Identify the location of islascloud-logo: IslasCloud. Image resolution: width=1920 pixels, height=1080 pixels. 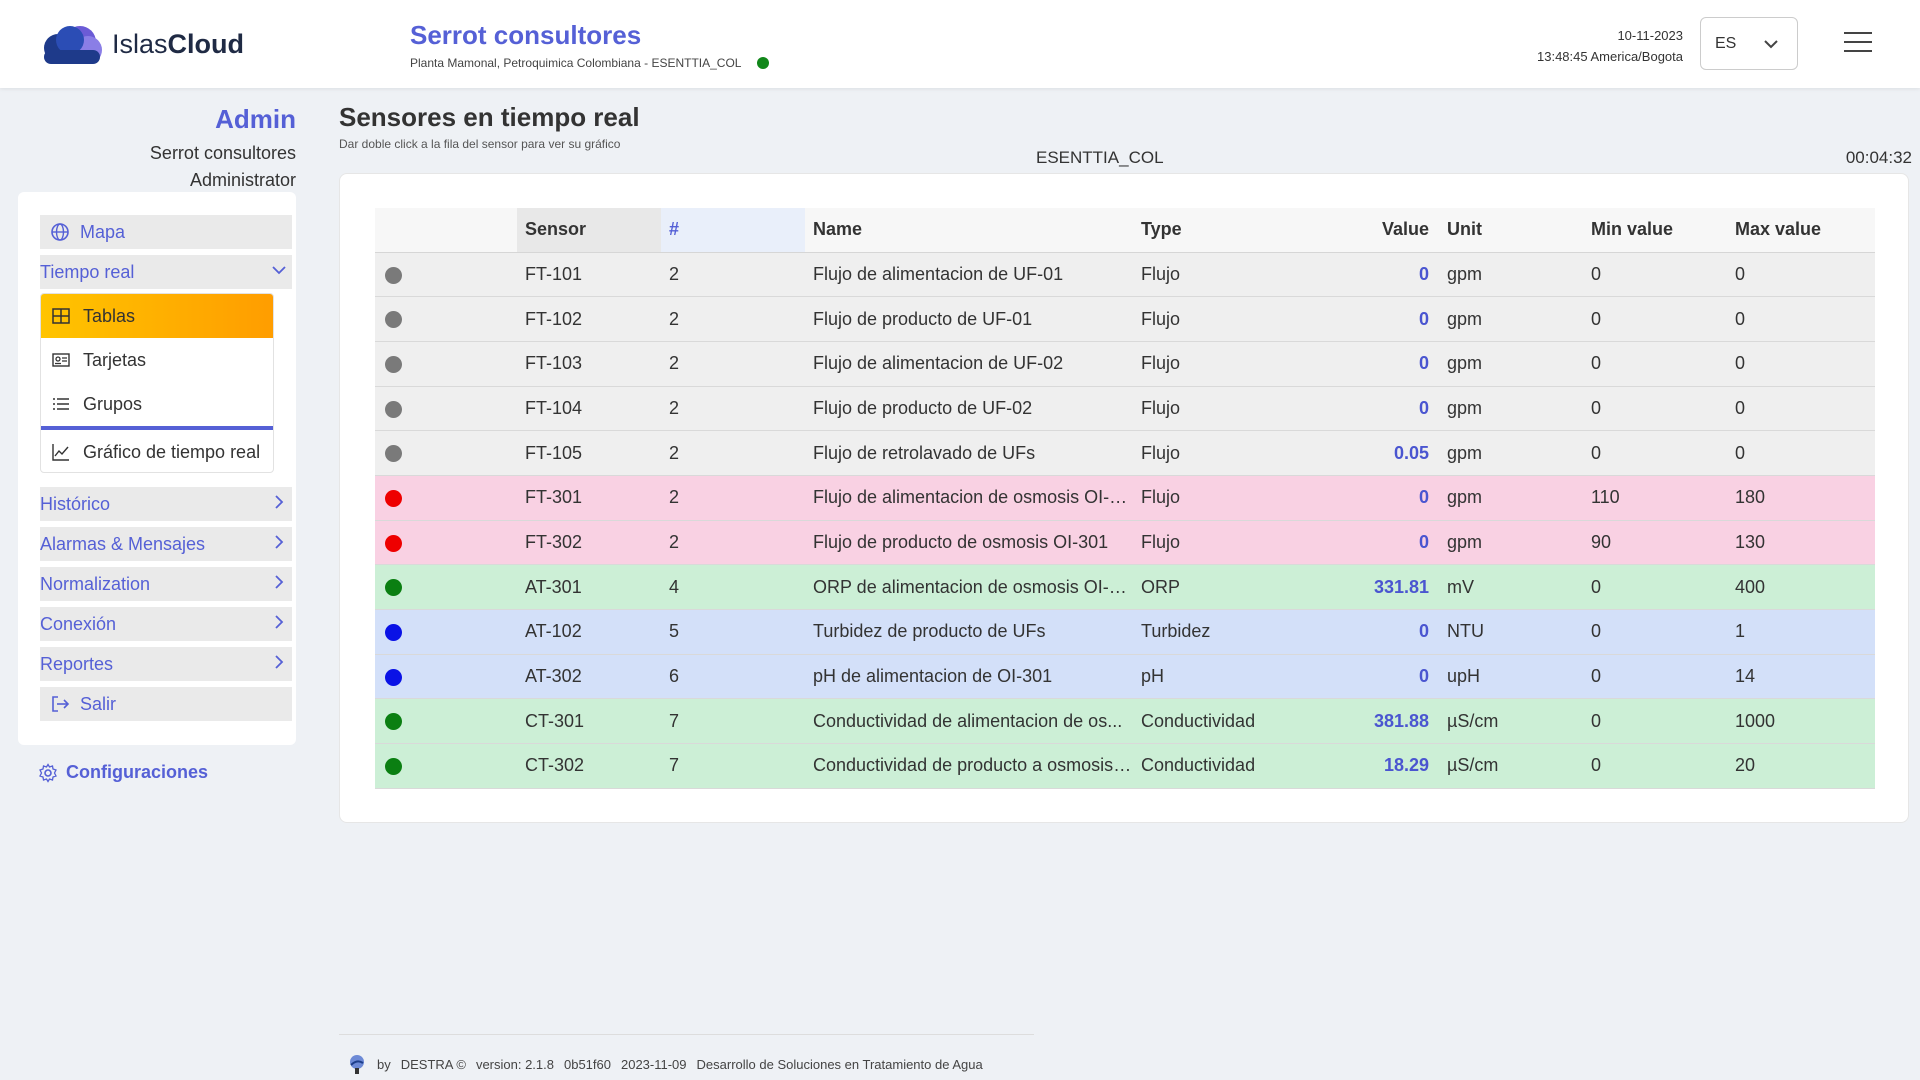
(139, 44).